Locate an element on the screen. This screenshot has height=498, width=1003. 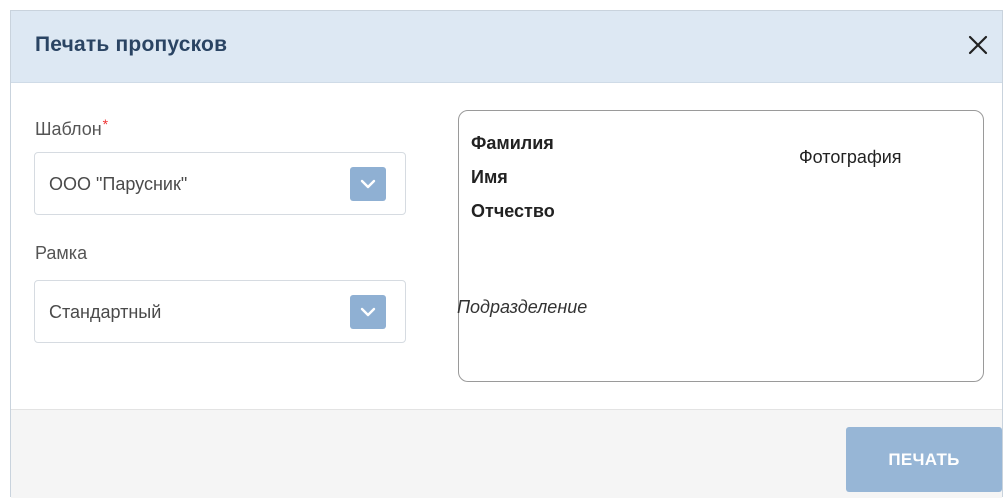
dialog-title: Печать пропусков is located at coordinates (131, 44).